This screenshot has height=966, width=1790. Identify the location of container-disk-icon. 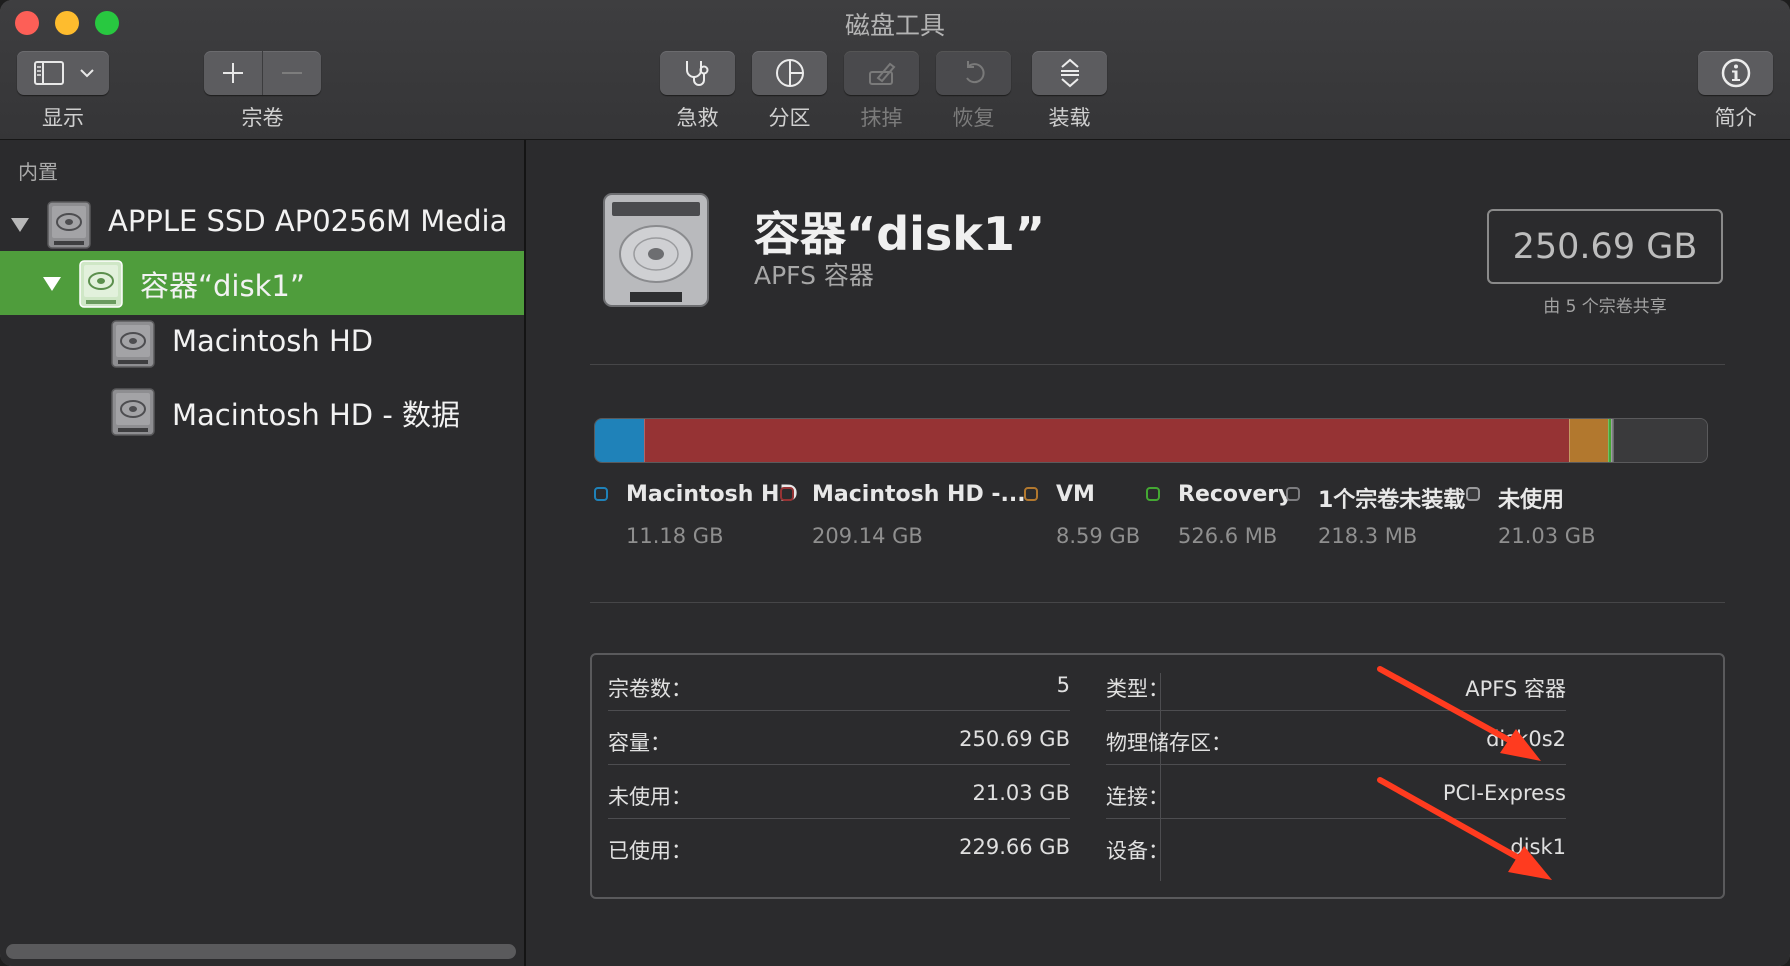
(101, 284).